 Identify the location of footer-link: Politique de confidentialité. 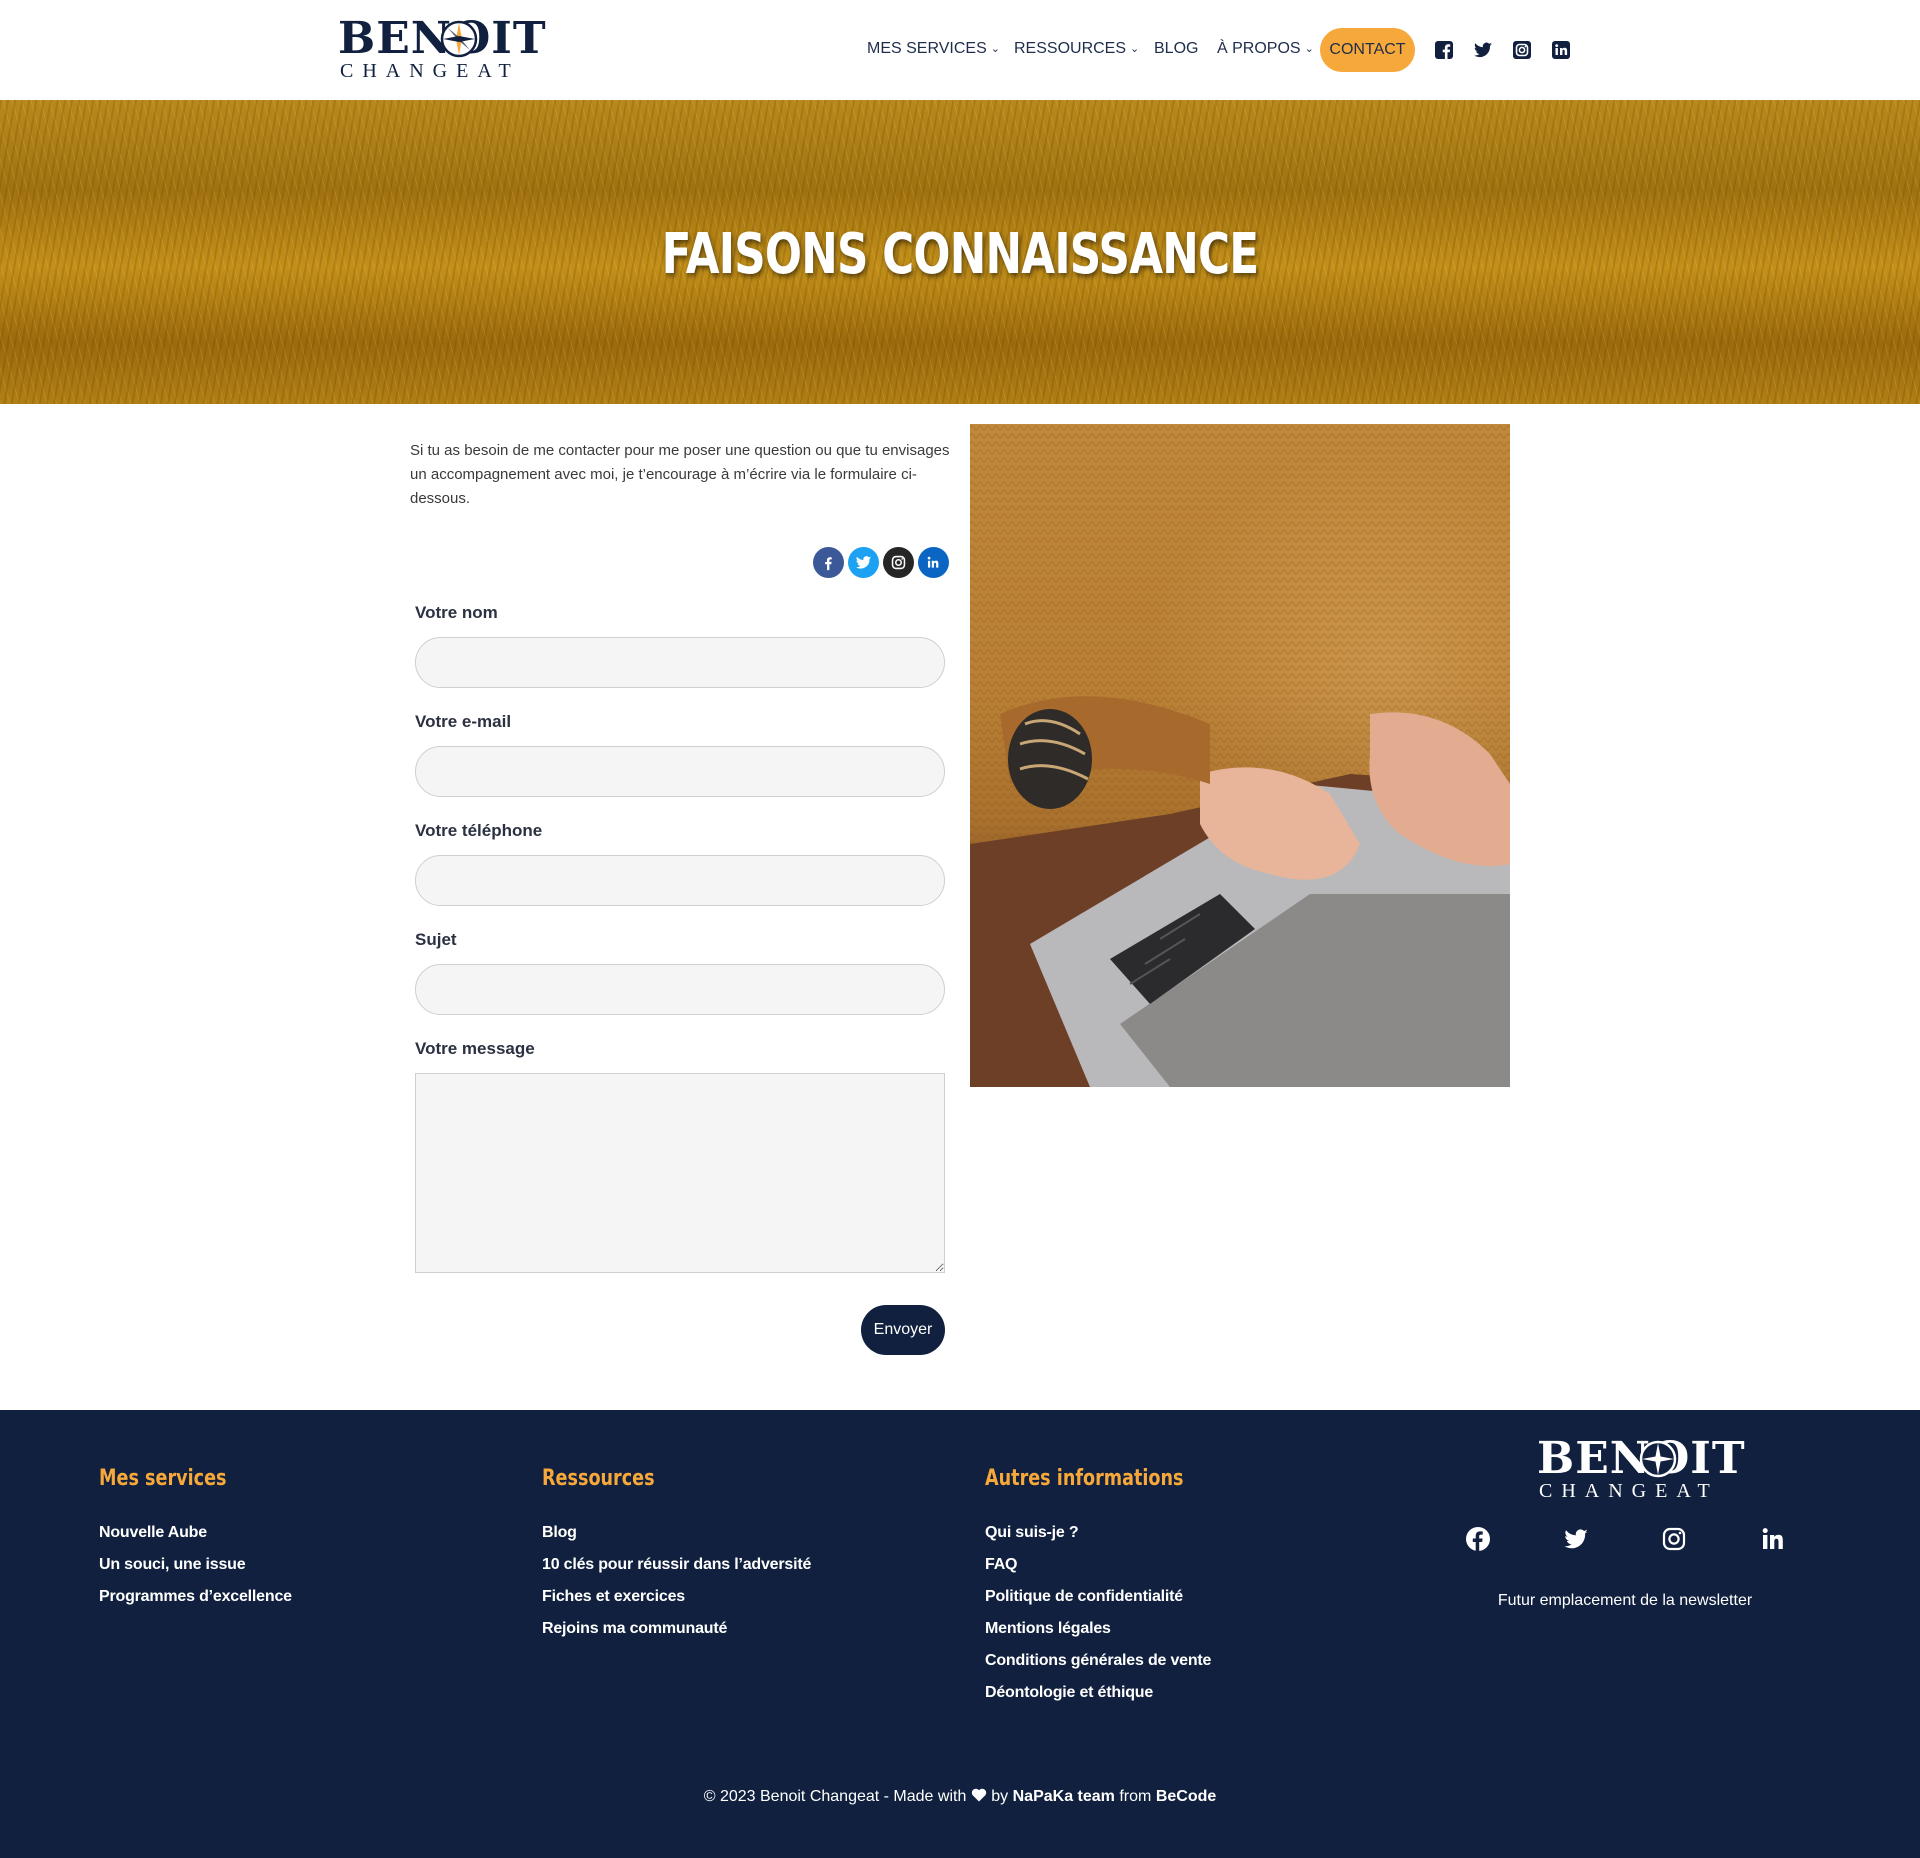
(1084, 1597).